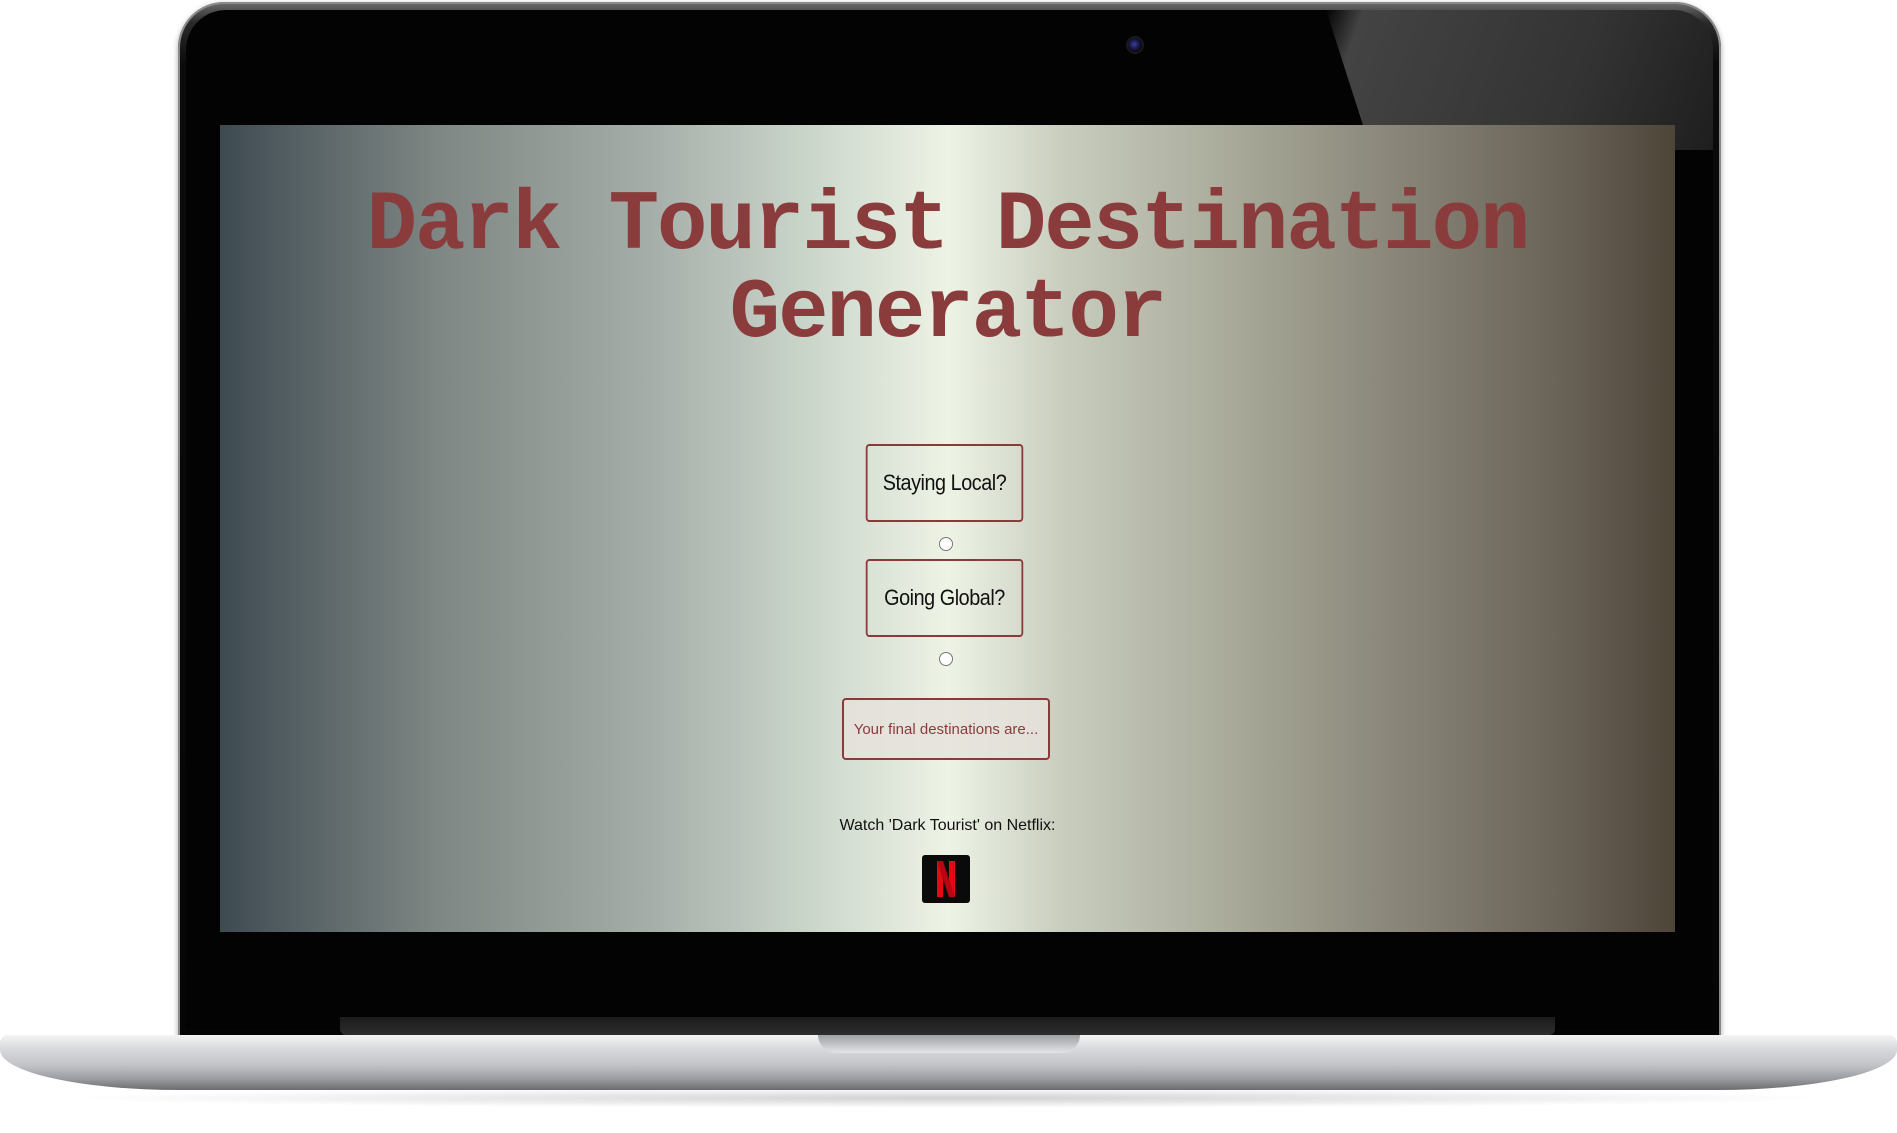 The image size is (1897, 1133). Describe the element at coordinates (948, 314) in the screenshot. I see `page-title-line-2: Generator` at that location.